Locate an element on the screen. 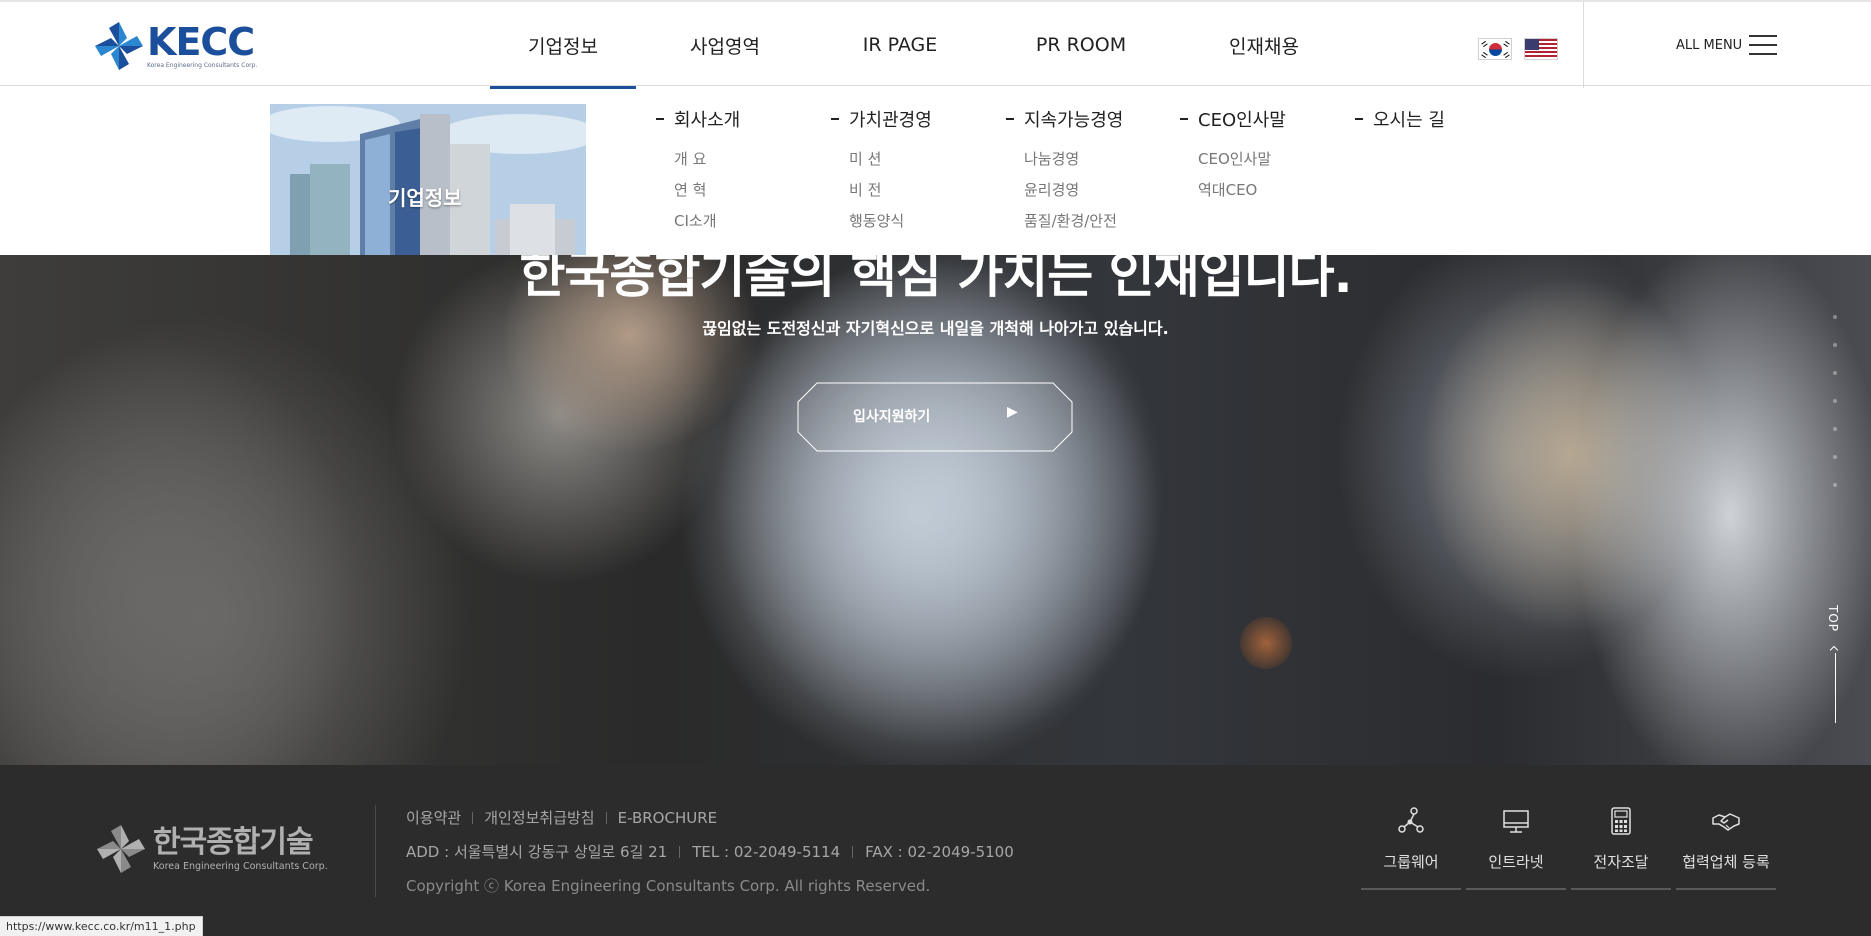  kecc-logo: KECC Korea Engineering Consultants Corp. is located at coordinates (178, 46).